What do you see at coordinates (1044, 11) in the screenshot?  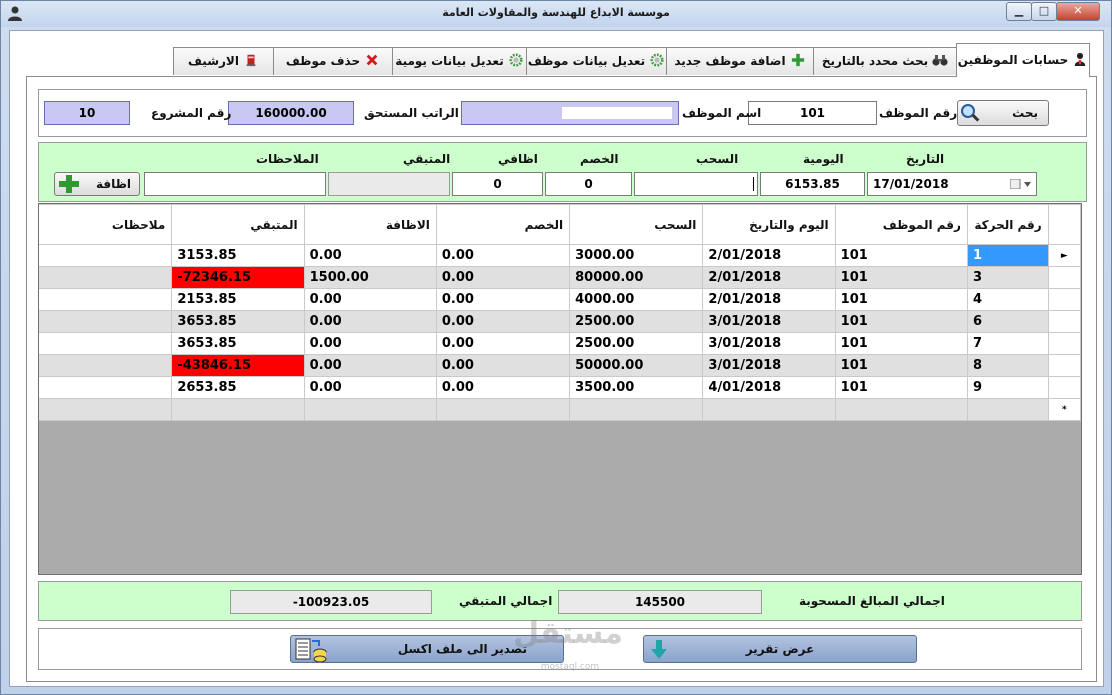 I see `maximize-button: □` at bounding box center [1044, 11].